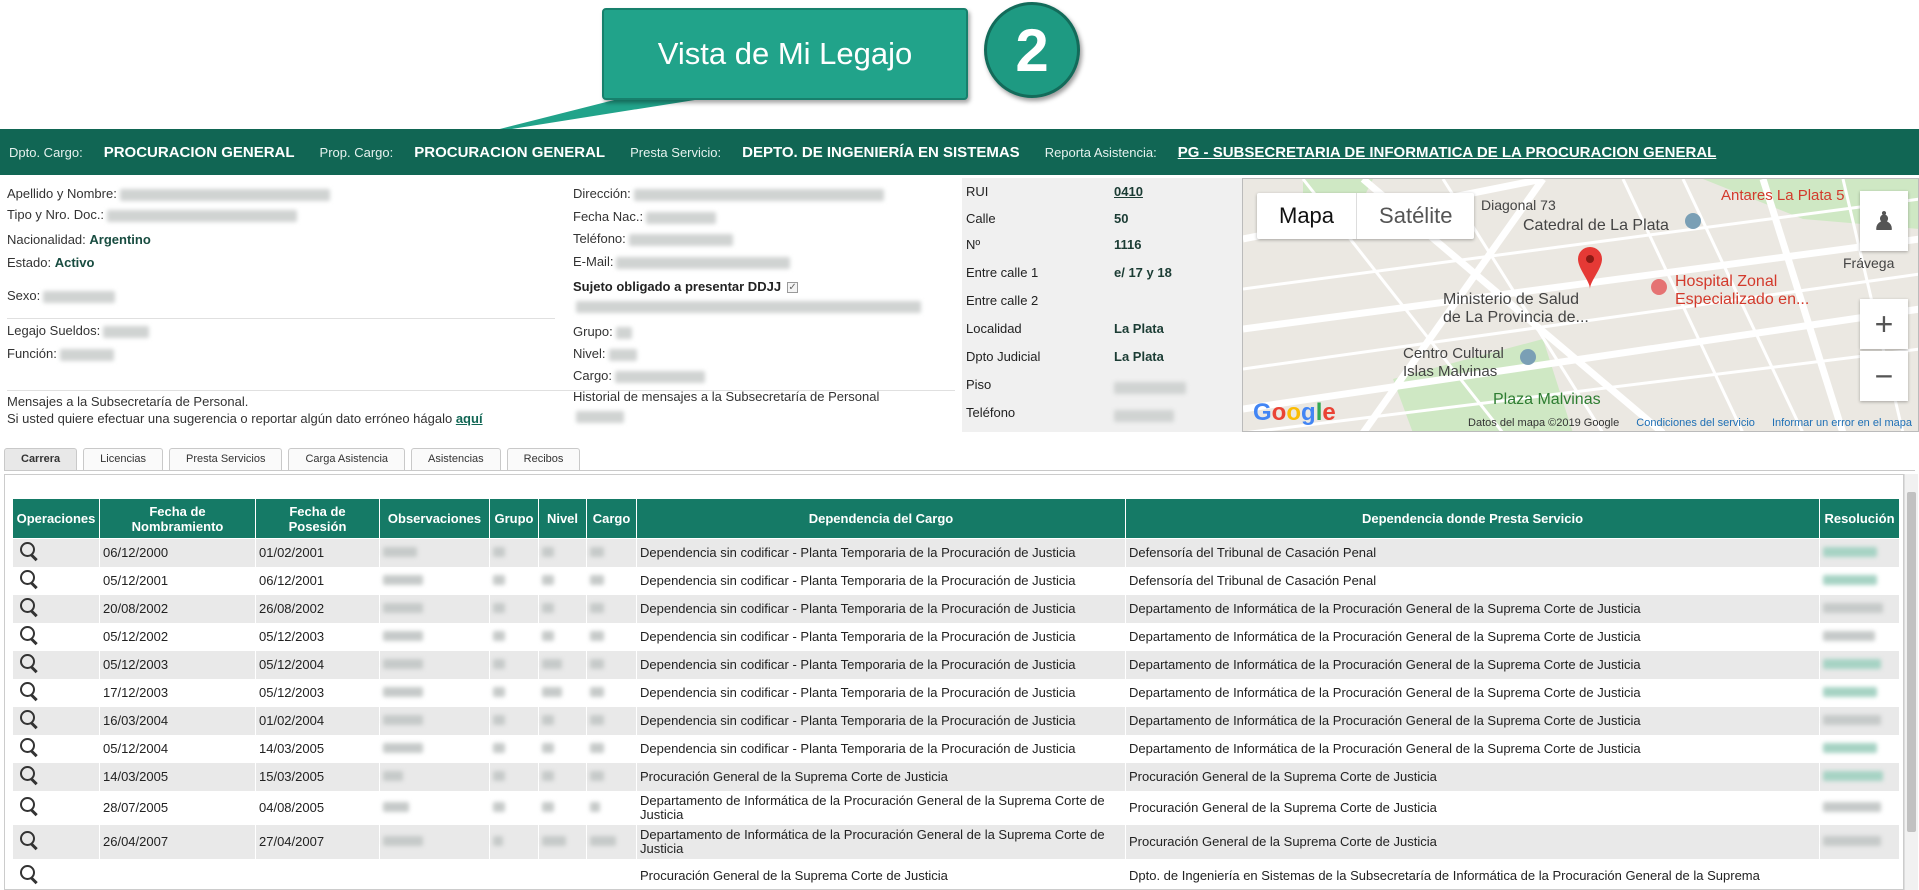 The height and width of the screenshot is (890, 1919). What do you see at coordinates (1884, 324) in the screenshot?
I see `zoom-in-button: +` at bounding box center [1884, 324].